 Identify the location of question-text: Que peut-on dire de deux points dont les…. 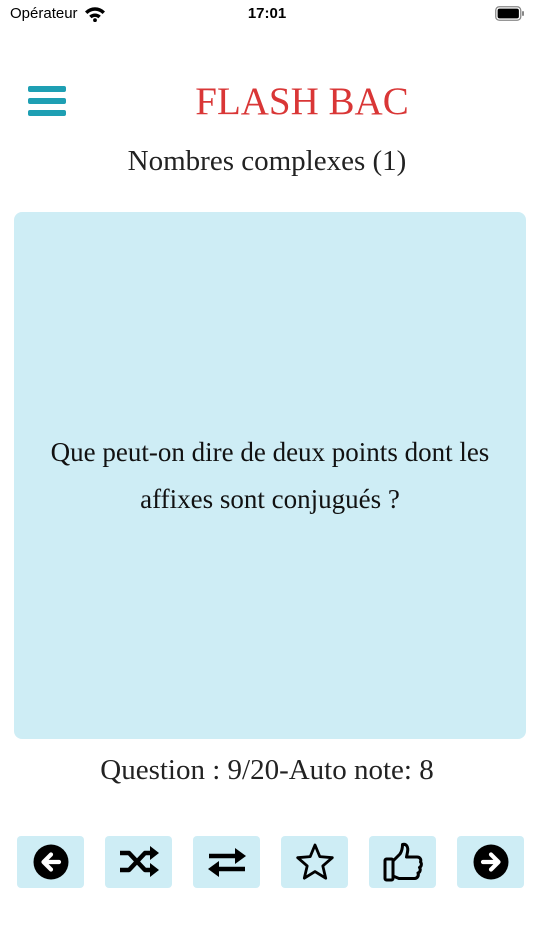
(270, 475).